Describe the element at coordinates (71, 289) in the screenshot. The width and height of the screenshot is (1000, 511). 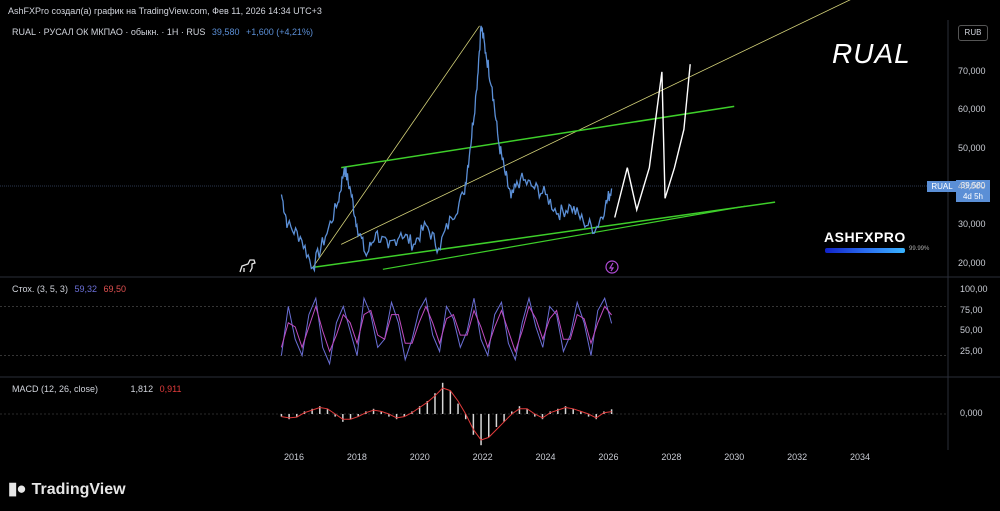
I see `stoch-legend: Стох. (3, 5, 3) 59,32 69,50` at that location.